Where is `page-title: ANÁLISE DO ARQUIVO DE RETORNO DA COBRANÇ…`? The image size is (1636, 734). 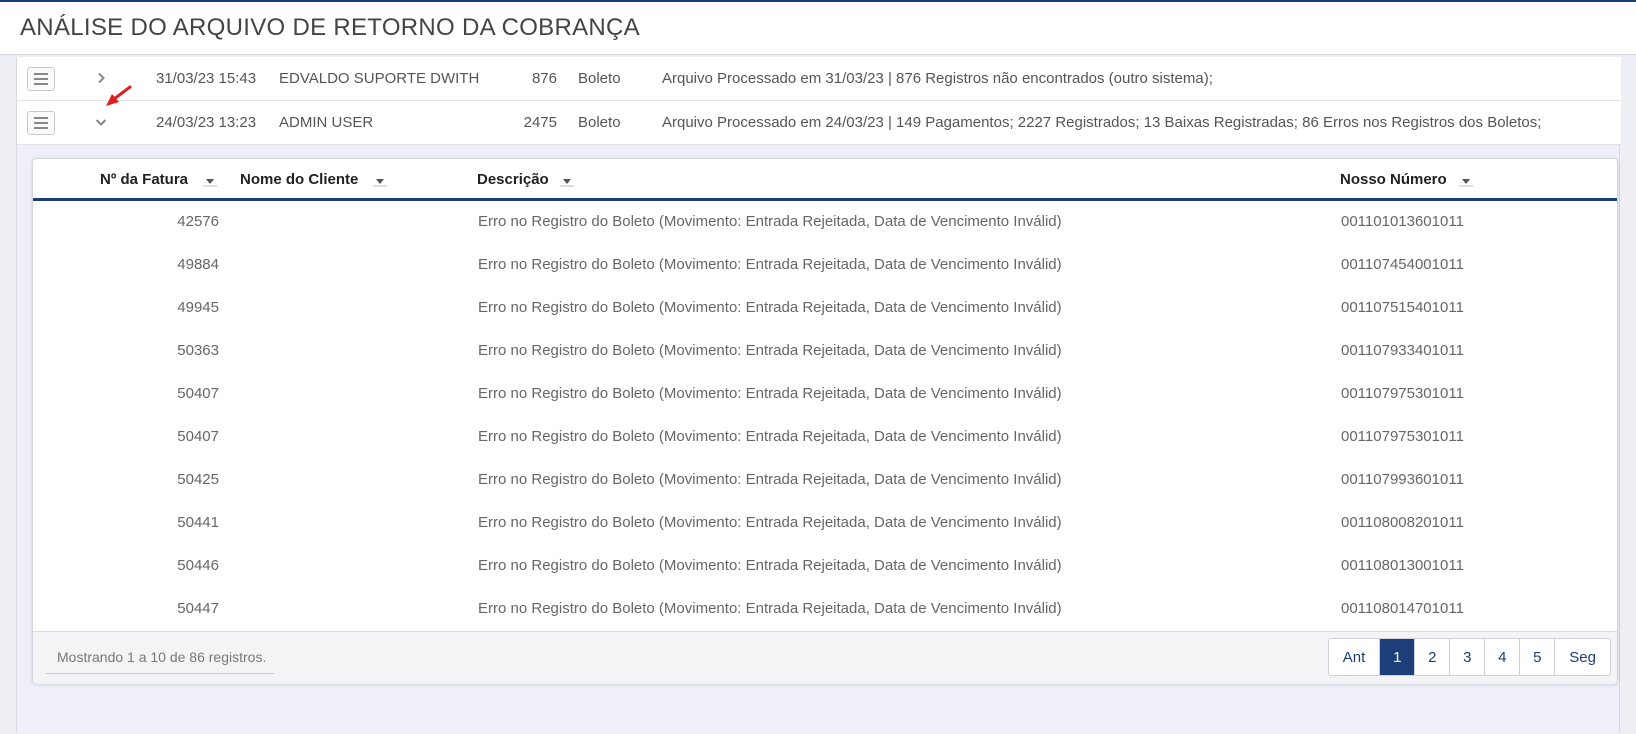 page-title: ANÁLISE DO ARQUIVO DE RETORNO DA COBRANÇ… is located at coordinates (330, 27).